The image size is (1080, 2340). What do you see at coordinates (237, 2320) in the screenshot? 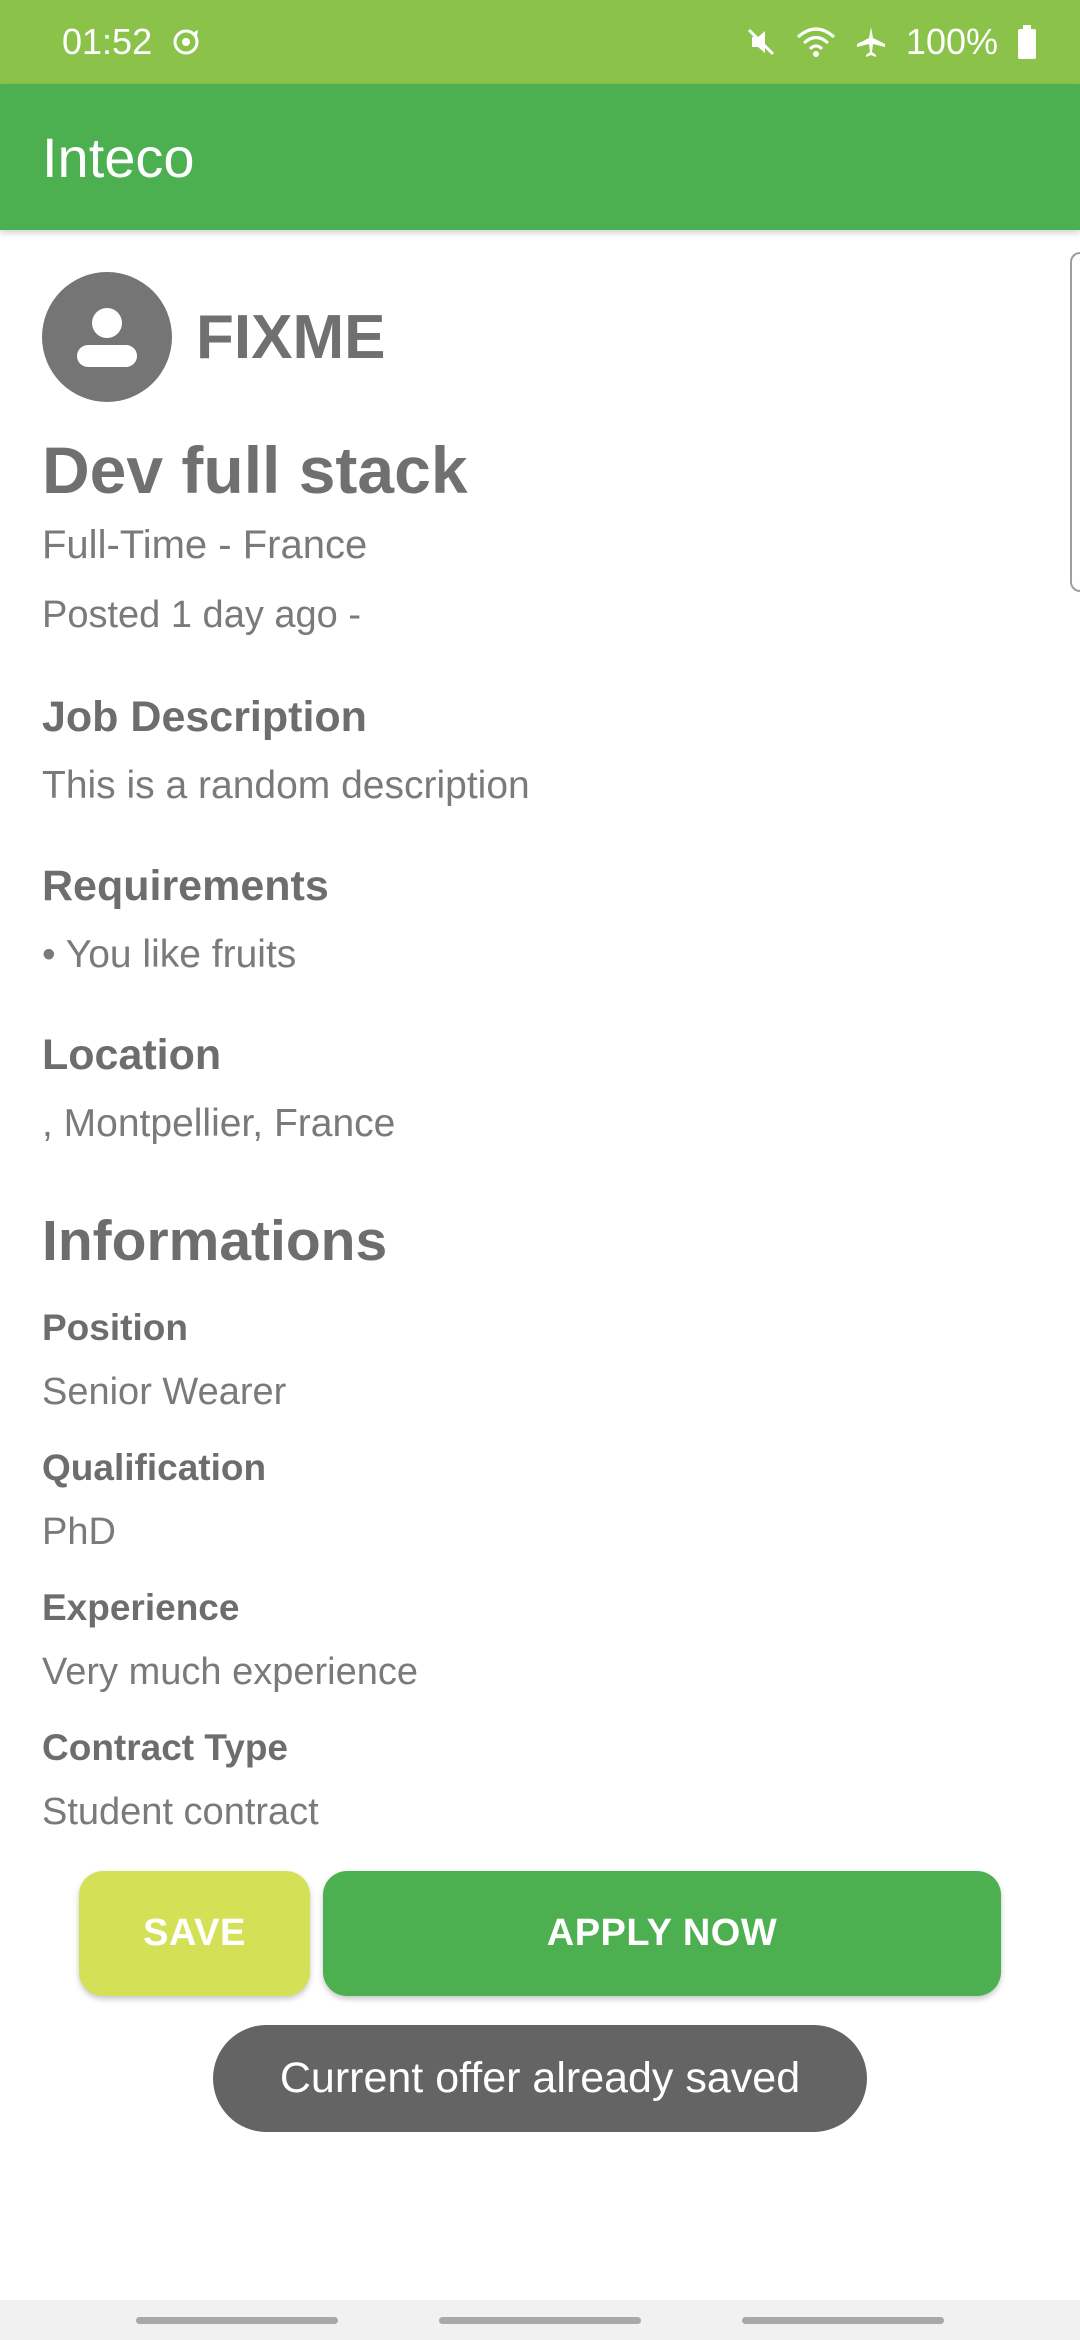
I see `nav-recents-button` at bounding box center [237, 2320].